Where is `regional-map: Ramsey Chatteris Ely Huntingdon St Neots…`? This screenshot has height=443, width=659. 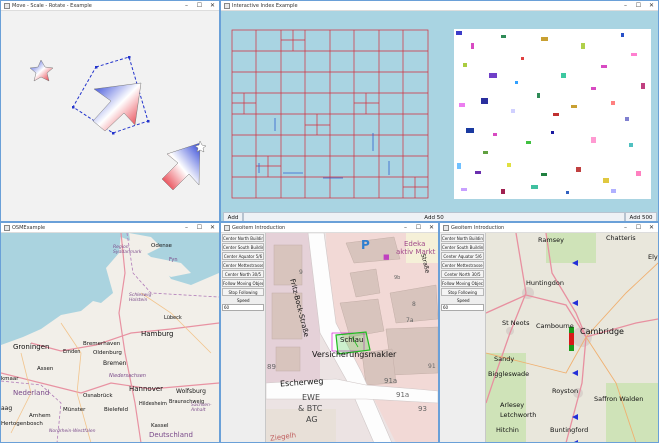 regional-map: Ramsey Chatteris Ely Huntingdon St Neots… is located at coordinates (572, 337).